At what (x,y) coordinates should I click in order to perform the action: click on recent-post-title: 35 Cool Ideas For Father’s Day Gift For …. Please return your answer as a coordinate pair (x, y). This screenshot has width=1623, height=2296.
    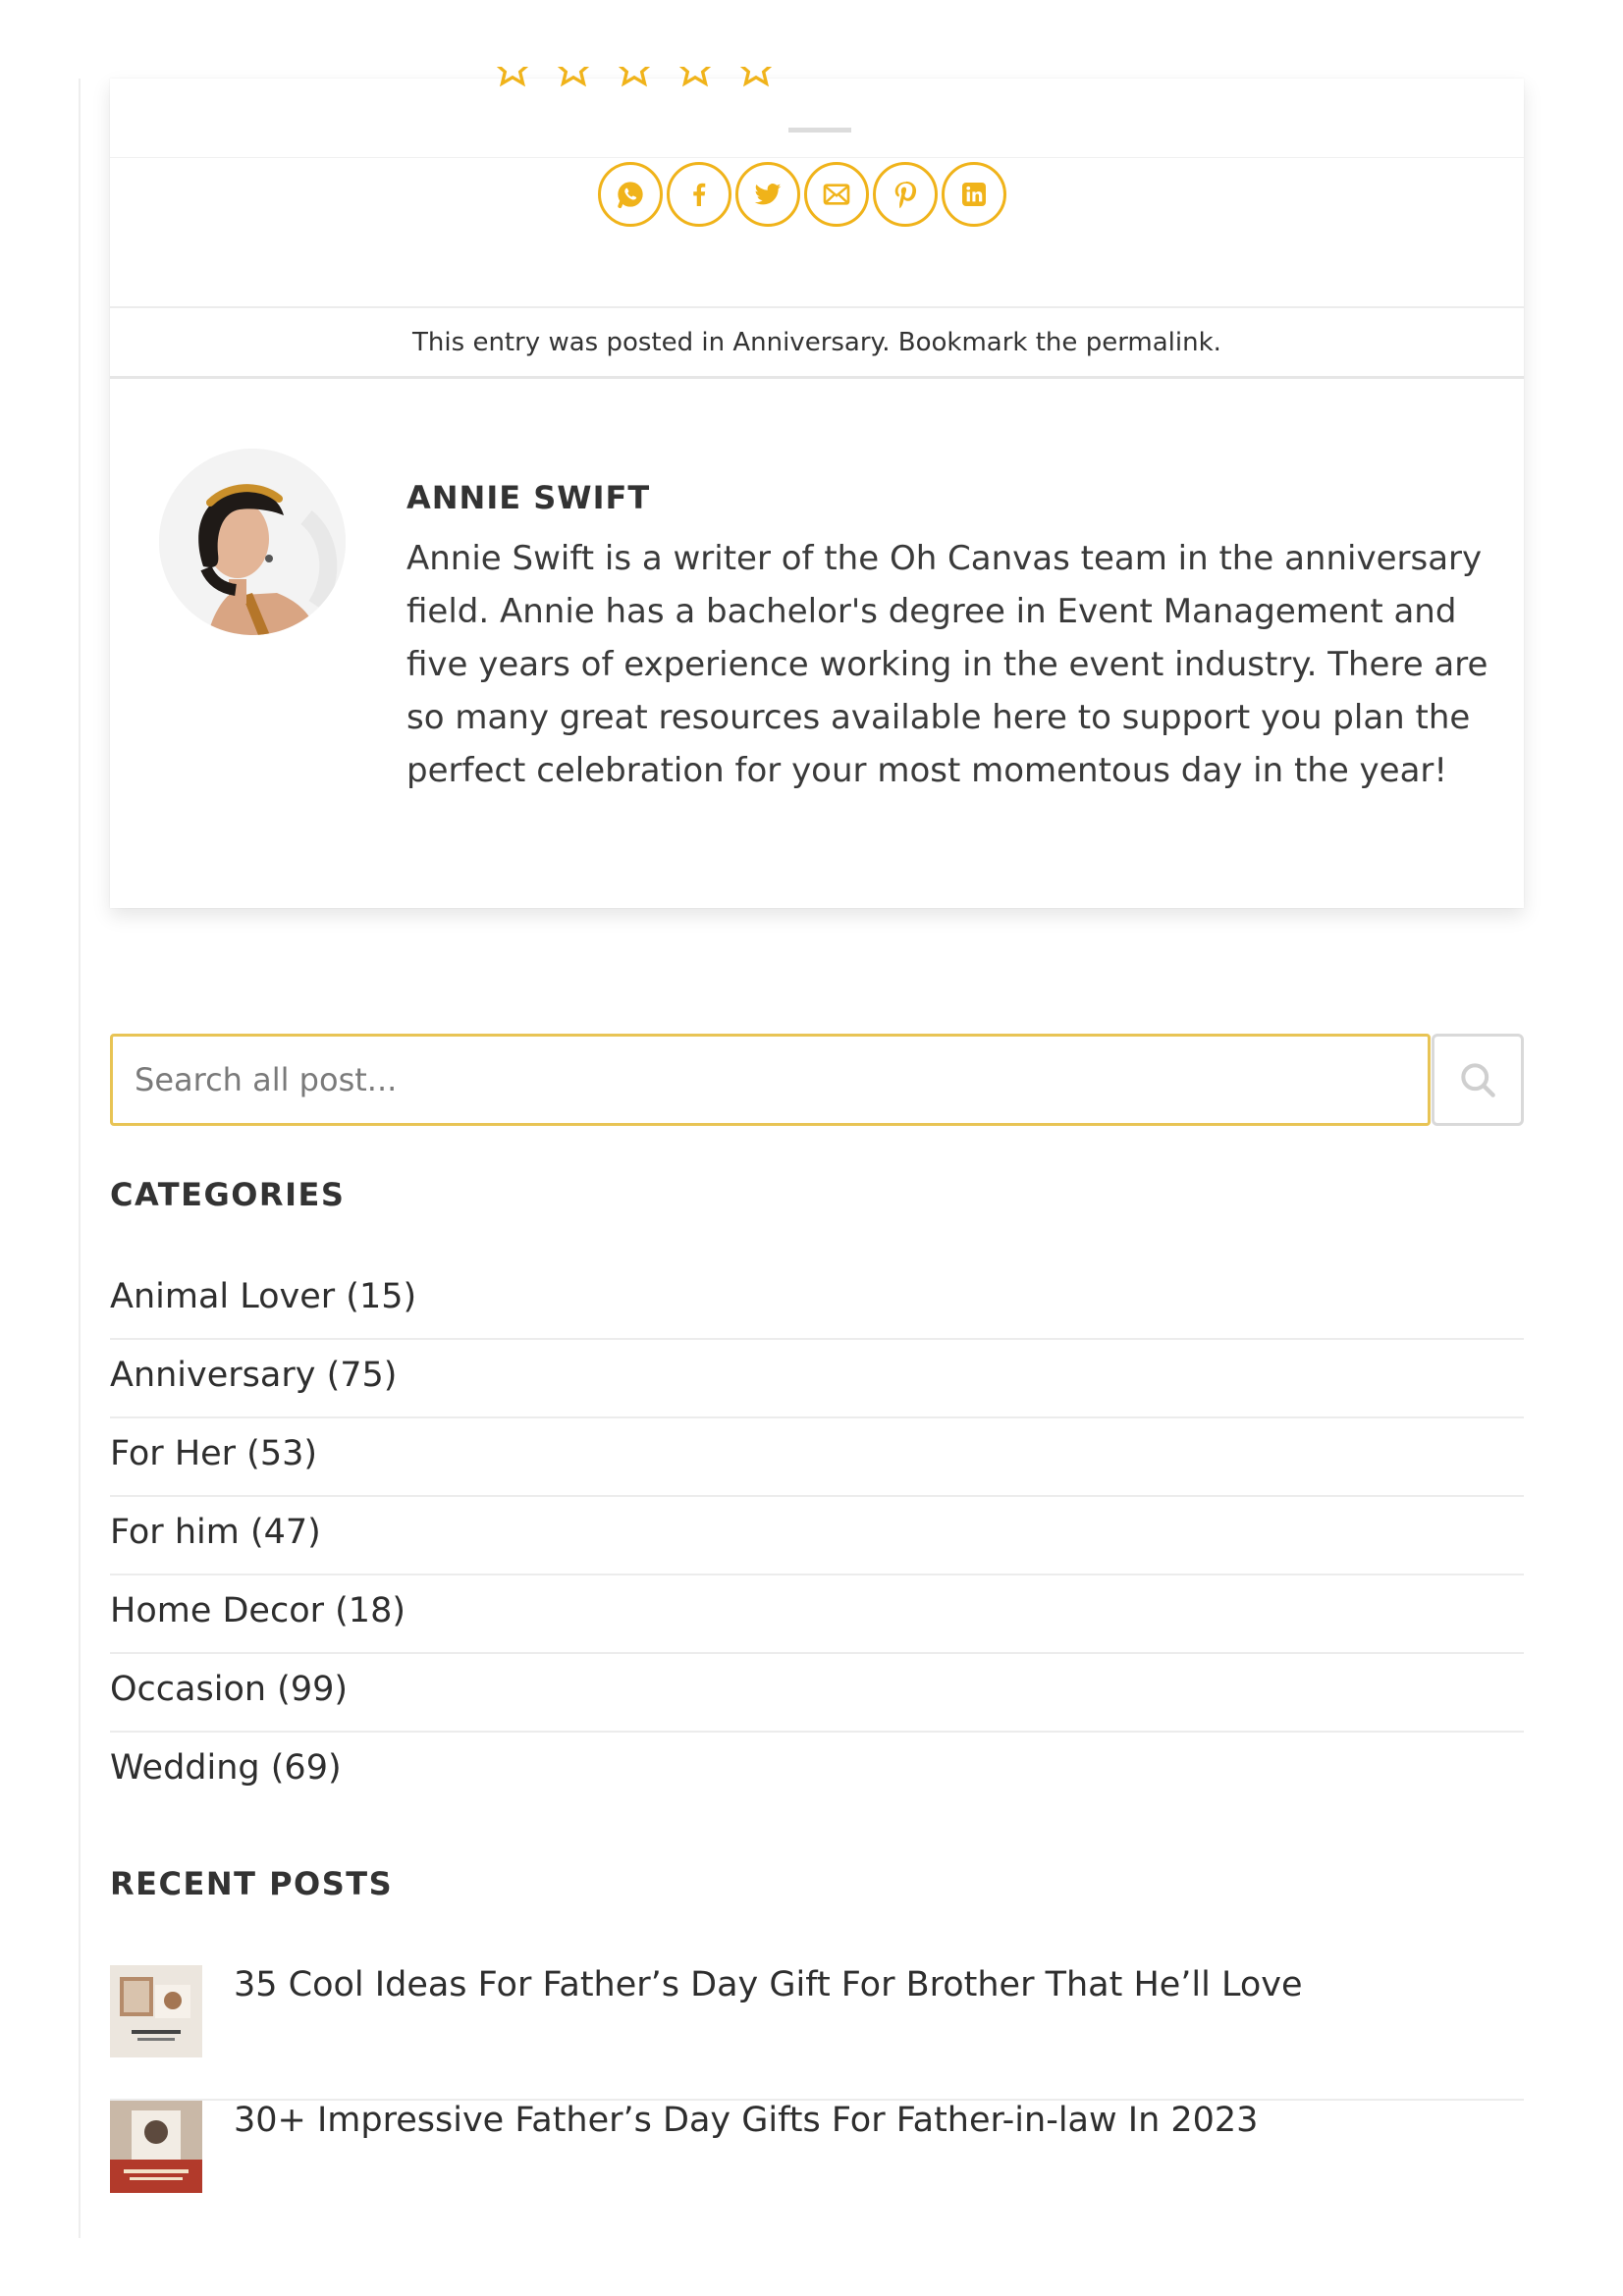
    Looking at the image, I should click on (768, 1984).